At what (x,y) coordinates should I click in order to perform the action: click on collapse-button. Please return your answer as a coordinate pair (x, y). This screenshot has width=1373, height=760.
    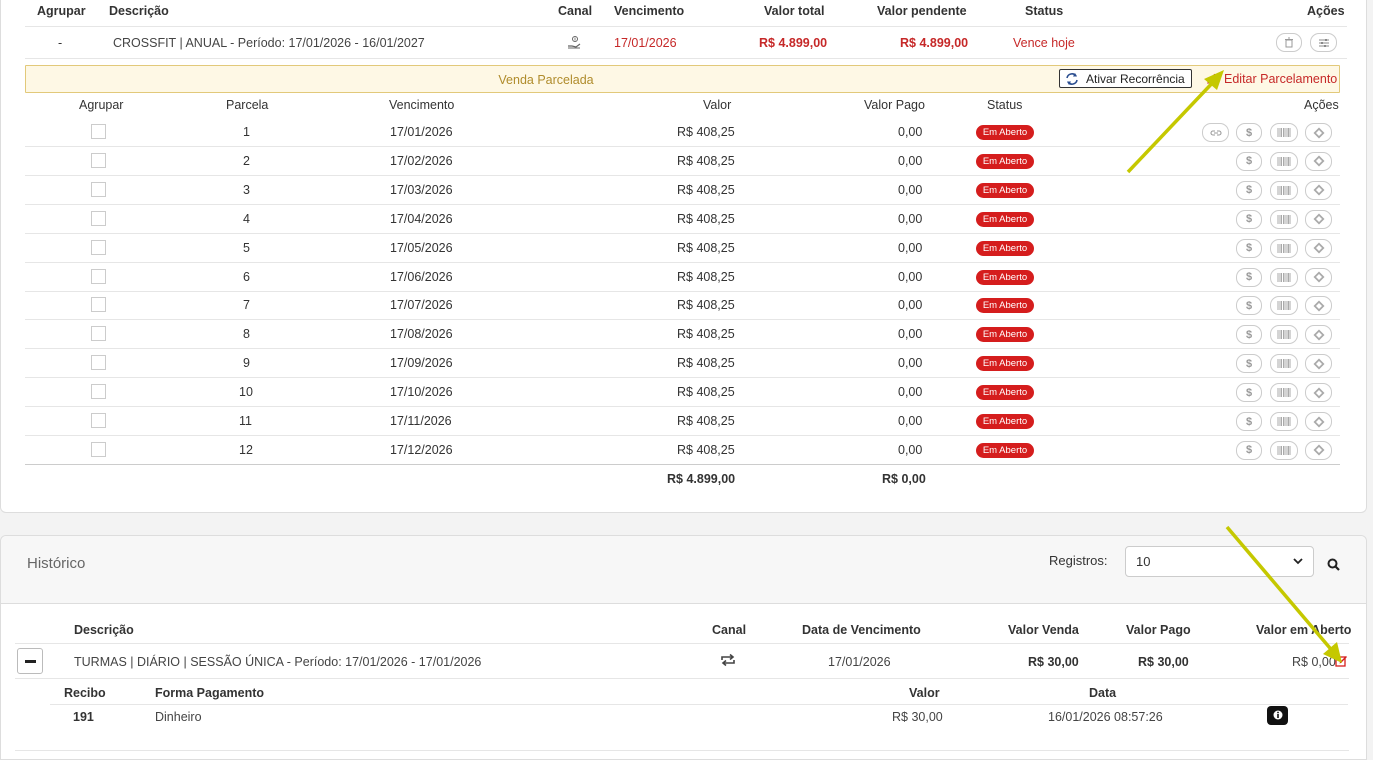
    Looking at the image, I should click on (30, 661).